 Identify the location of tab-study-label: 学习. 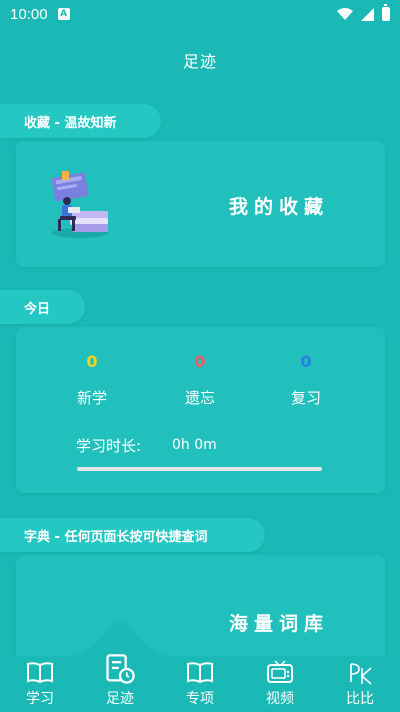
(40, 699).